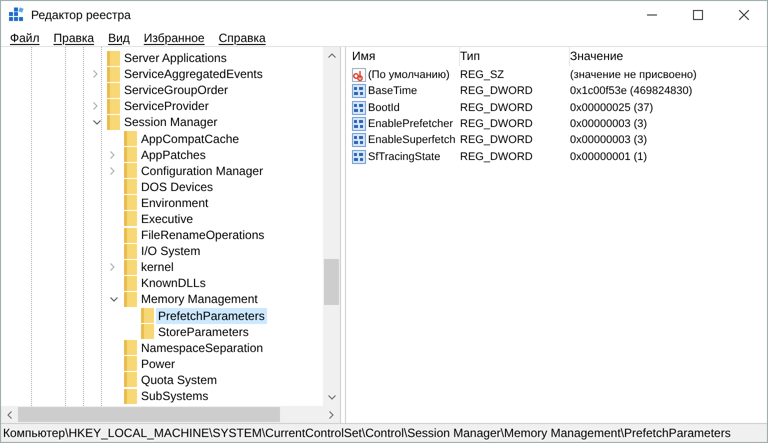  What do you see at coordinates (515, 56) in the screenshot?
I see `column-header: Тип` at bounding box center [515, 56].